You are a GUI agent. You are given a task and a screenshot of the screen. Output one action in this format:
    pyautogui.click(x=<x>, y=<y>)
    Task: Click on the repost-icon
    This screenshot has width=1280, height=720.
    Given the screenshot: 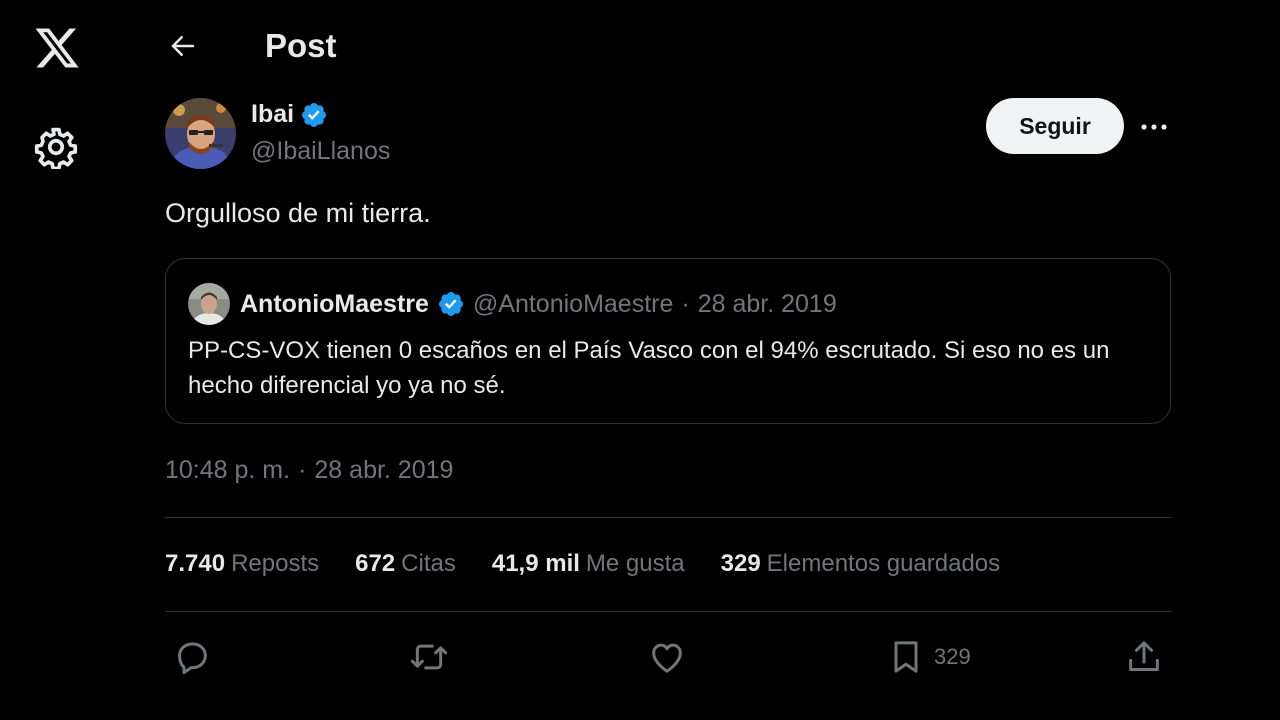 What is the action you would take?
    pyautogui.click(x=429, y=657)
    